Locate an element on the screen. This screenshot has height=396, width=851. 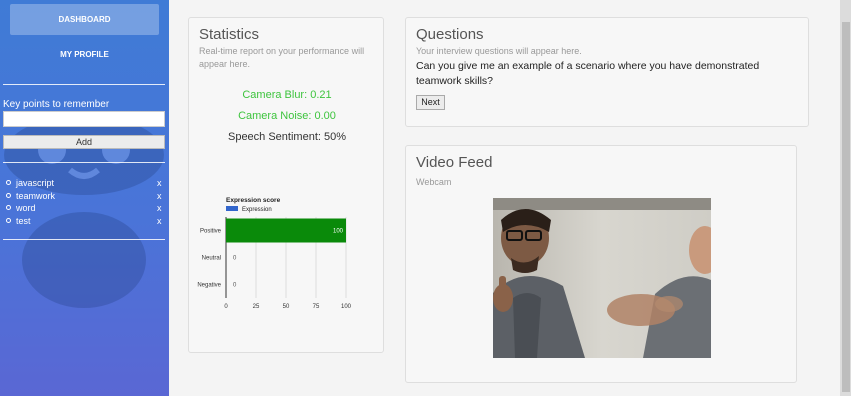
x-tick-label: 100 is located at coordinates (346, 307).